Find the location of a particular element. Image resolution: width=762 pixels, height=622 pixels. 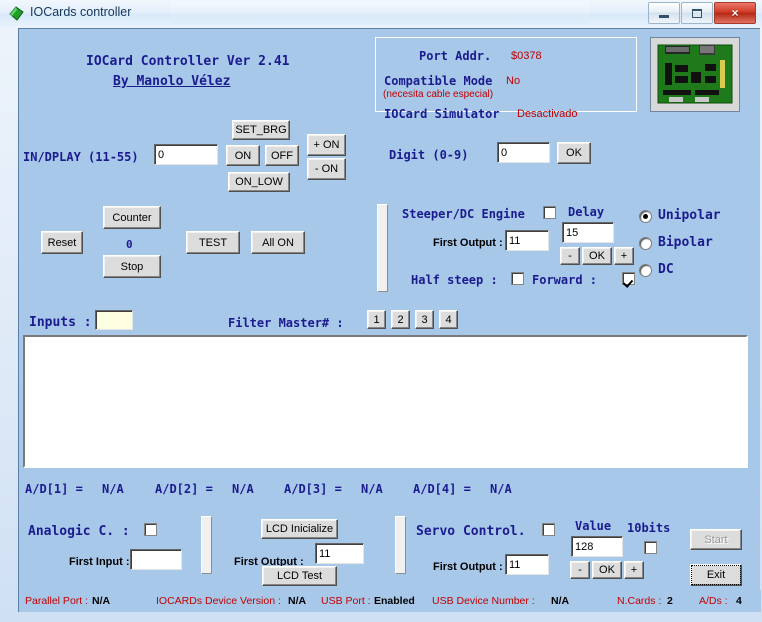

compatible-mode-label: Compatible Mode is located at coordinates (438, 81).